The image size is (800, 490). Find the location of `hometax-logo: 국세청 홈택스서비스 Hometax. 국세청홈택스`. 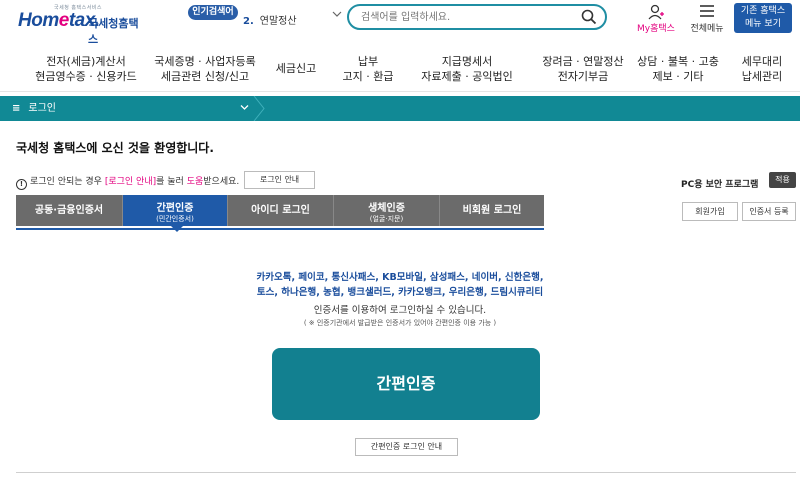

hometax-logo: 국세청 홈택스서비스 Hometax. 국세청홈택스 is located at coordinates (83, 25).